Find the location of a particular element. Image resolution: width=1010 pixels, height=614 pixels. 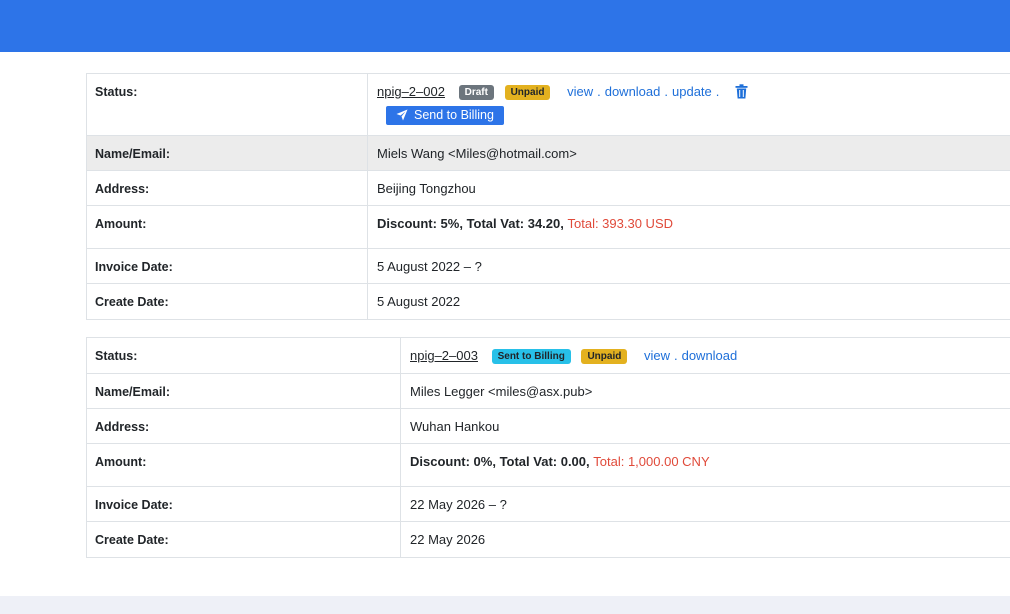

name-email-row: Name/Email: Miles Legger <miles@asx.pub> is located at coordinates (548, 391).